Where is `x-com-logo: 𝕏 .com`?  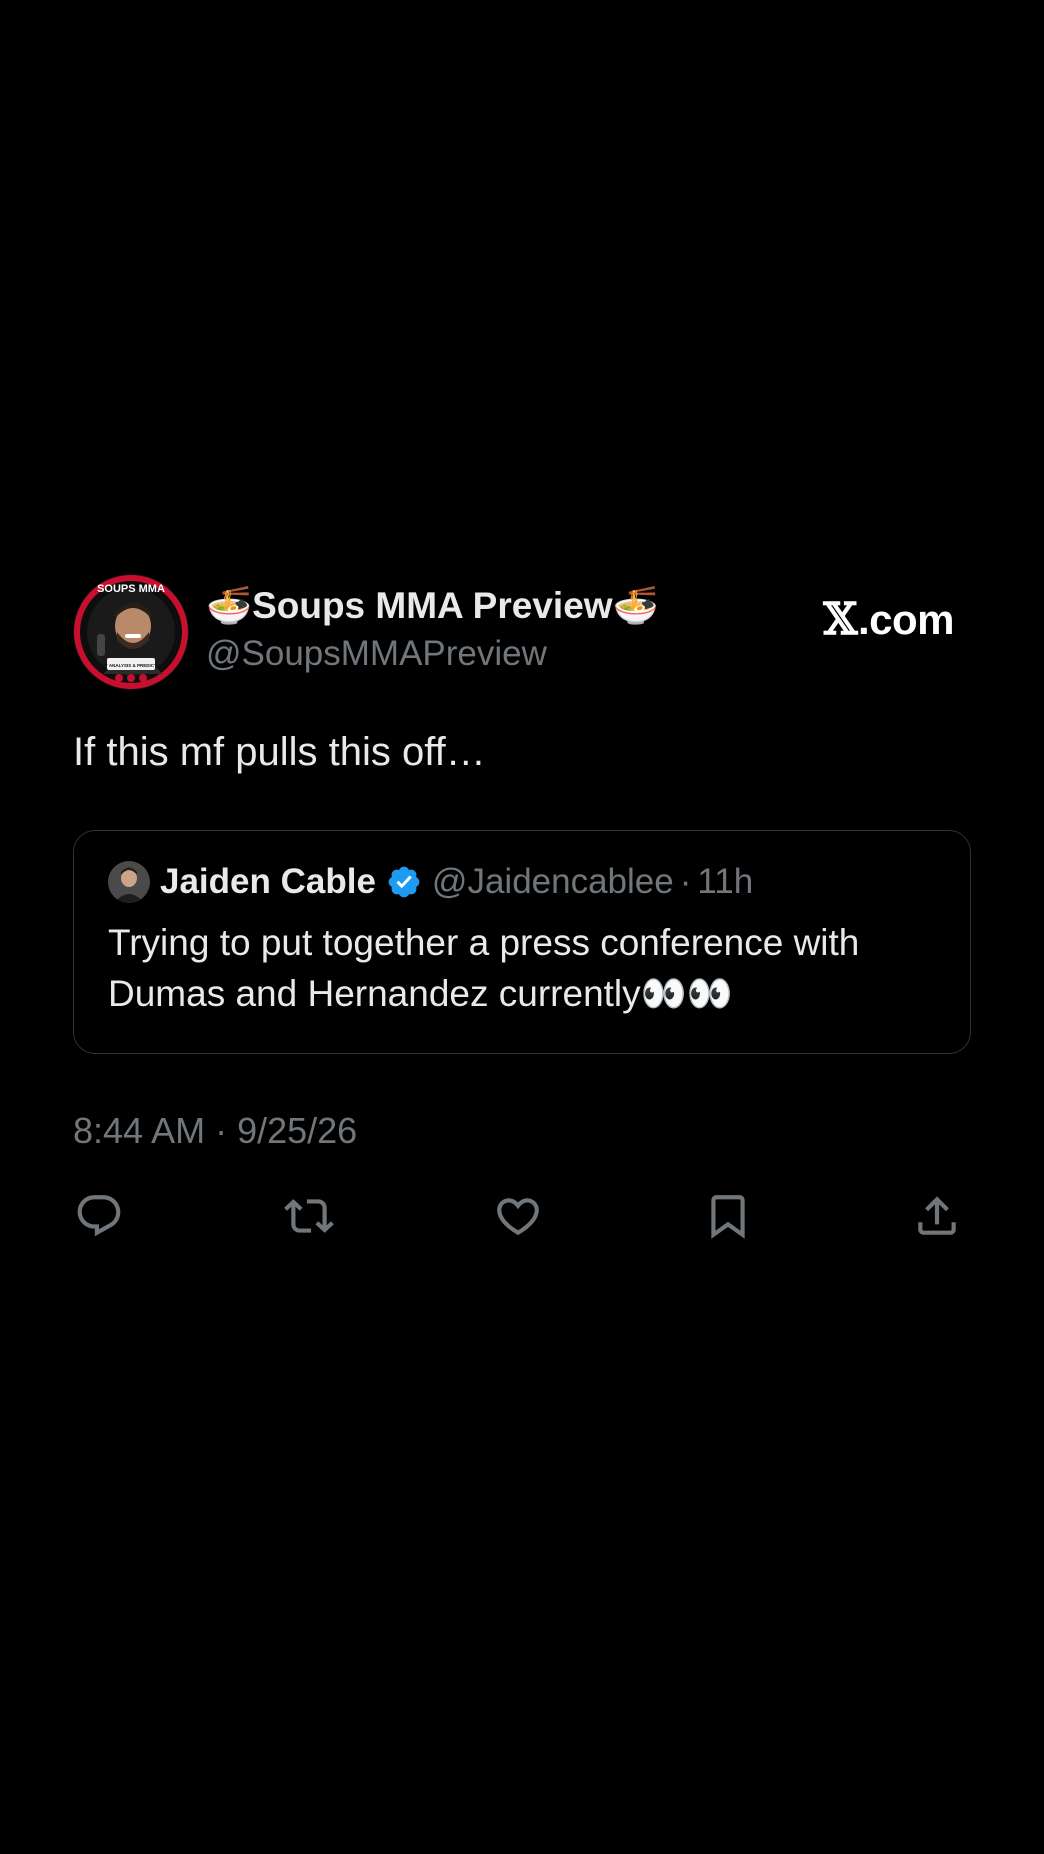
x-com-logo: 𝕏 .com is located at coordinates (888, 619).